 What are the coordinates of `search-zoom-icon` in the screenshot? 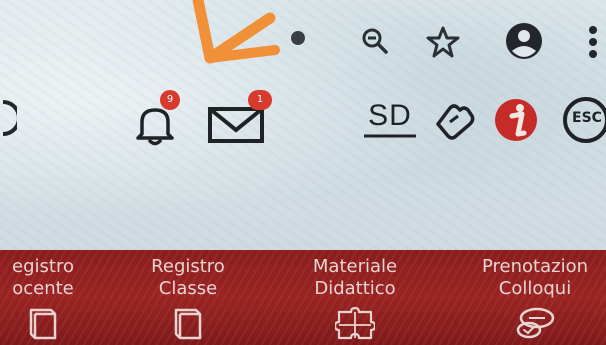 It's located at (375, 41).